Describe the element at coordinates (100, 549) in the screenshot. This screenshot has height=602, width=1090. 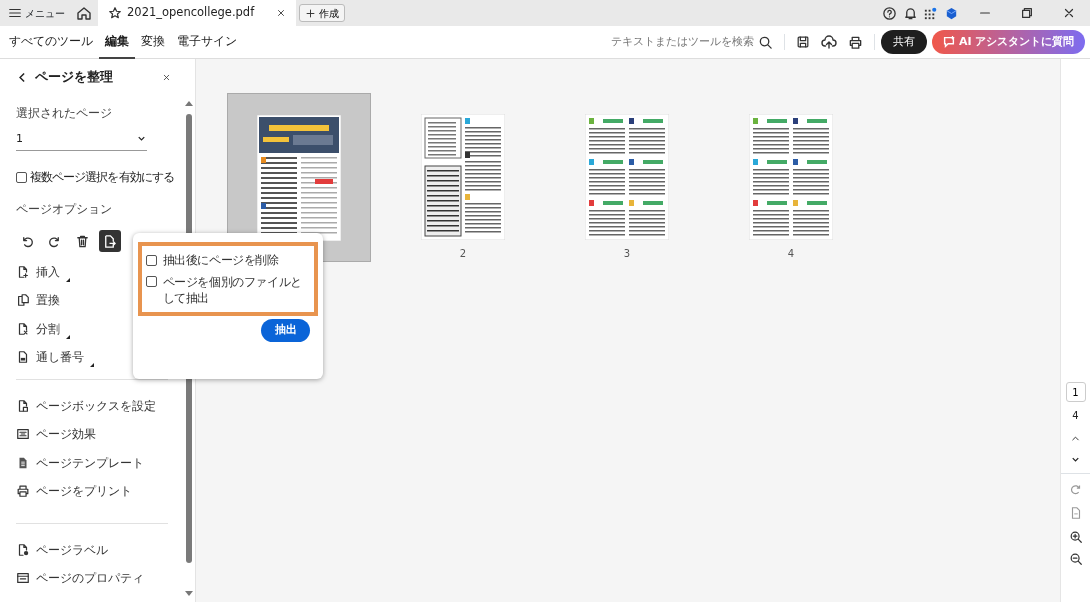
I see `menu-item: ページラベル` at that location.